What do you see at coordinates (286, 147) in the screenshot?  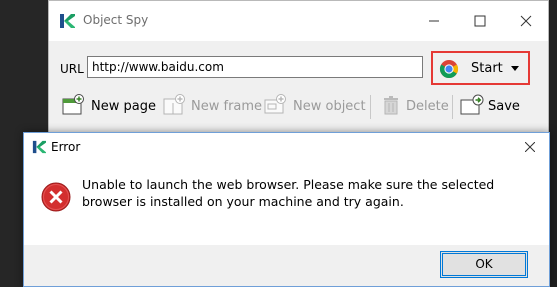 I see `dialog-title-bar: Error` at bounding box center [286, 147].